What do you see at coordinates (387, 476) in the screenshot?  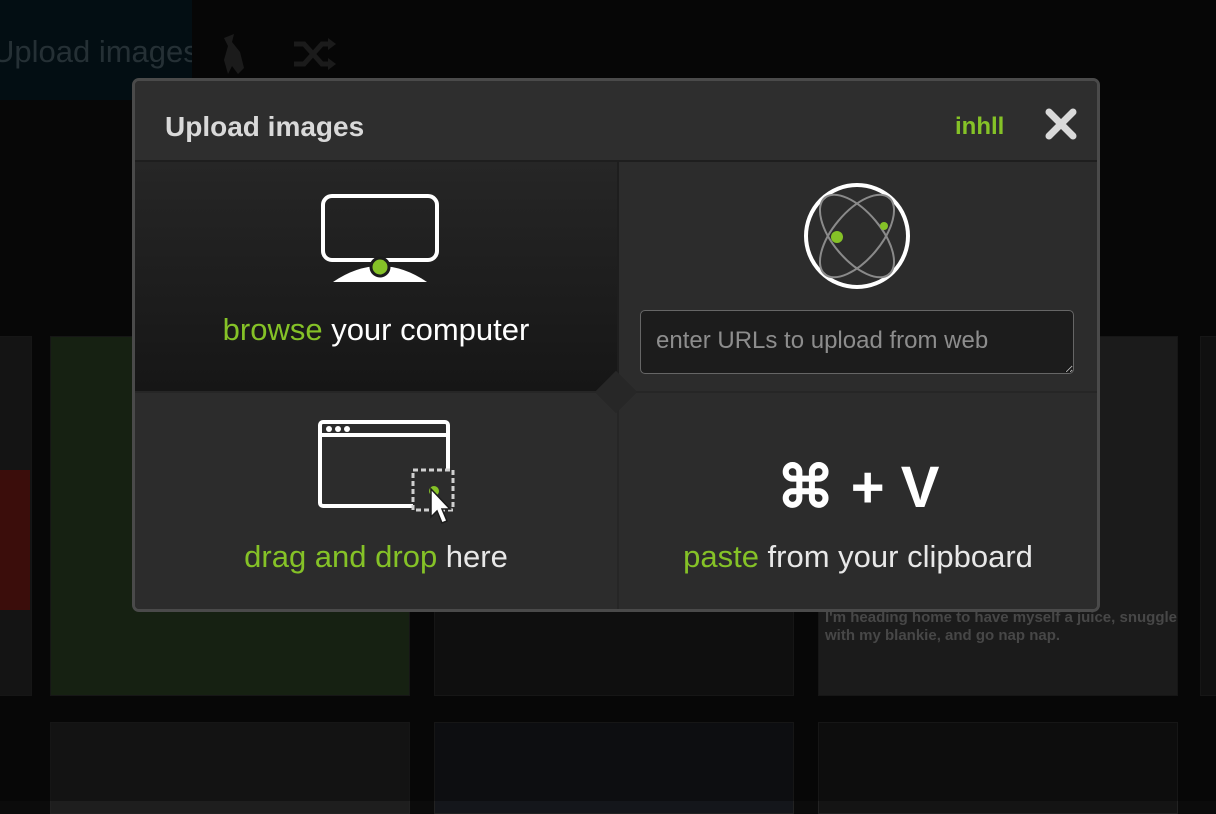 I see `browser-window-drop-icon` at bounding box center [387, 476].